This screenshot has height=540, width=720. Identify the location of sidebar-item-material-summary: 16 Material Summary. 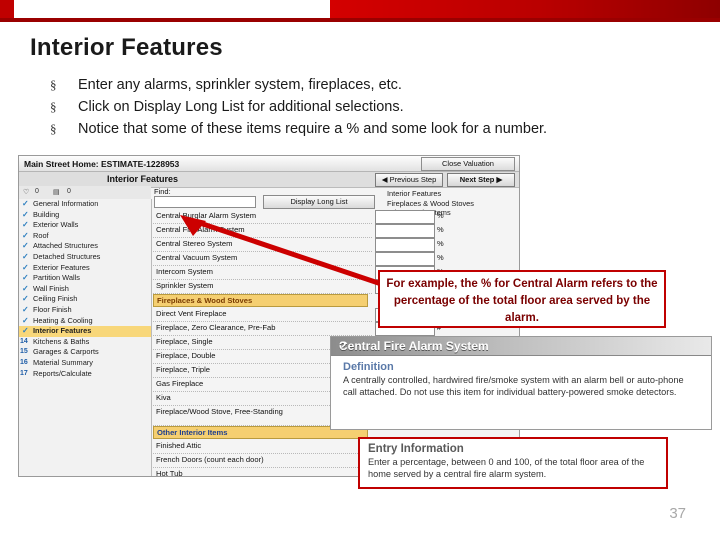
(85, 363).